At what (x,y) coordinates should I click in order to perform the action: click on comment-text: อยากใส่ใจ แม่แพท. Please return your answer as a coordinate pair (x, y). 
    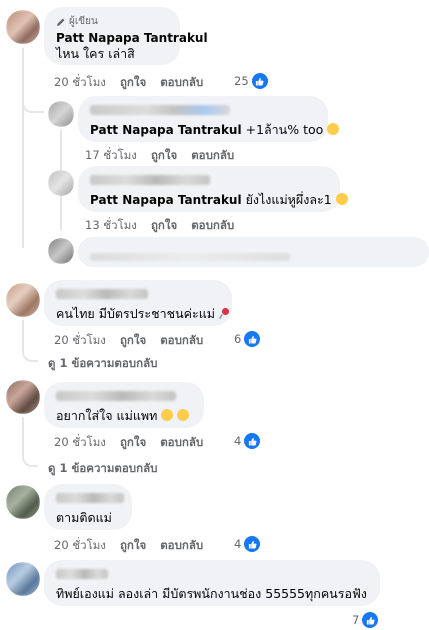
    Looking at the image, I should click on (124, 416).